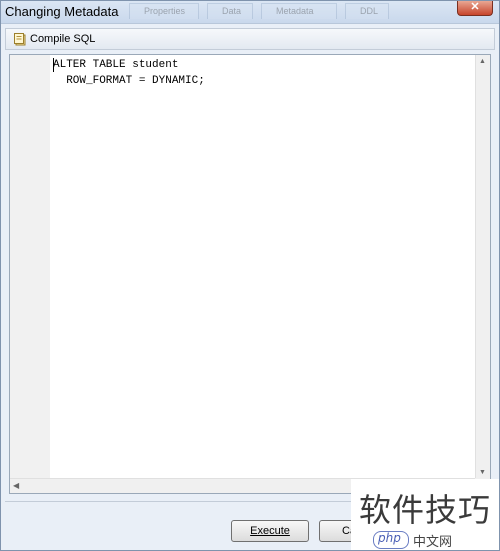 The width and height of the screenshot is (500, 551). I want to click on code-line: ROW_FORMAT = DYNAMIC;, so click(129, 81).